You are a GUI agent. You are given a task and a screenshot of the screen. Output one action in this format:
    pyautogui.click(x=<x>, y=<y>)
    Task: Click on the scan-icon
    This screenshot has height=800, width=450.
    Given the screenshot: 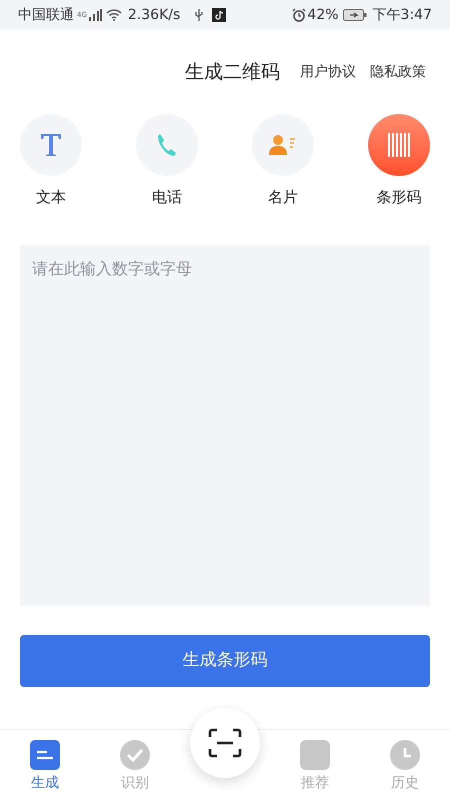 What is the action you would take?
    pyautogui.click(x=225, y=743)
    